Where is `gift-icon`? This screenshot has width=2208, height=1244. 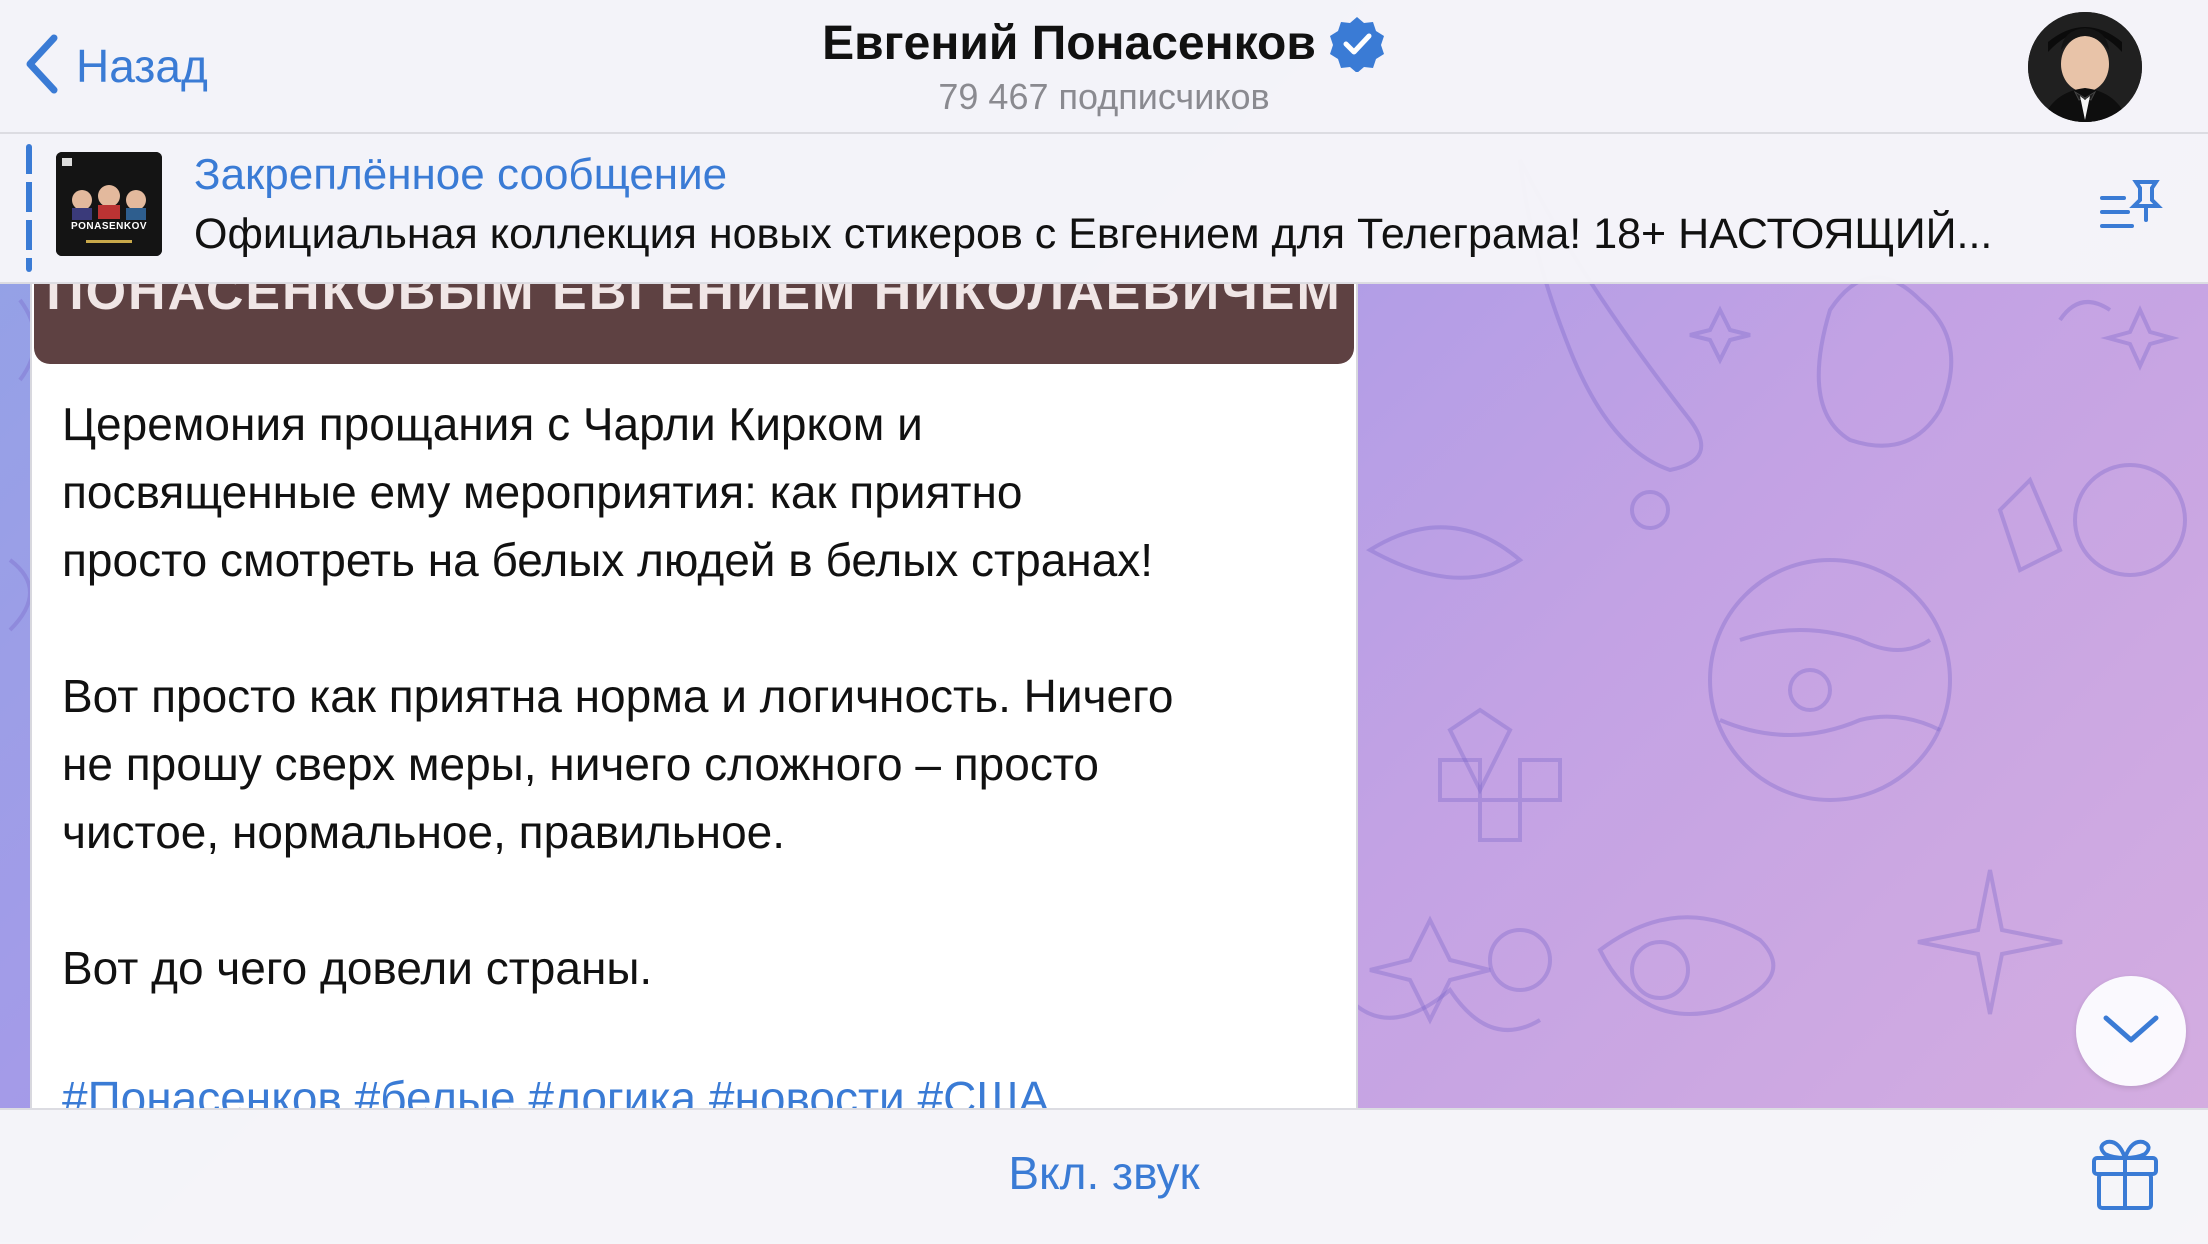
gift-icon is located at coordinates (2125, 1174).